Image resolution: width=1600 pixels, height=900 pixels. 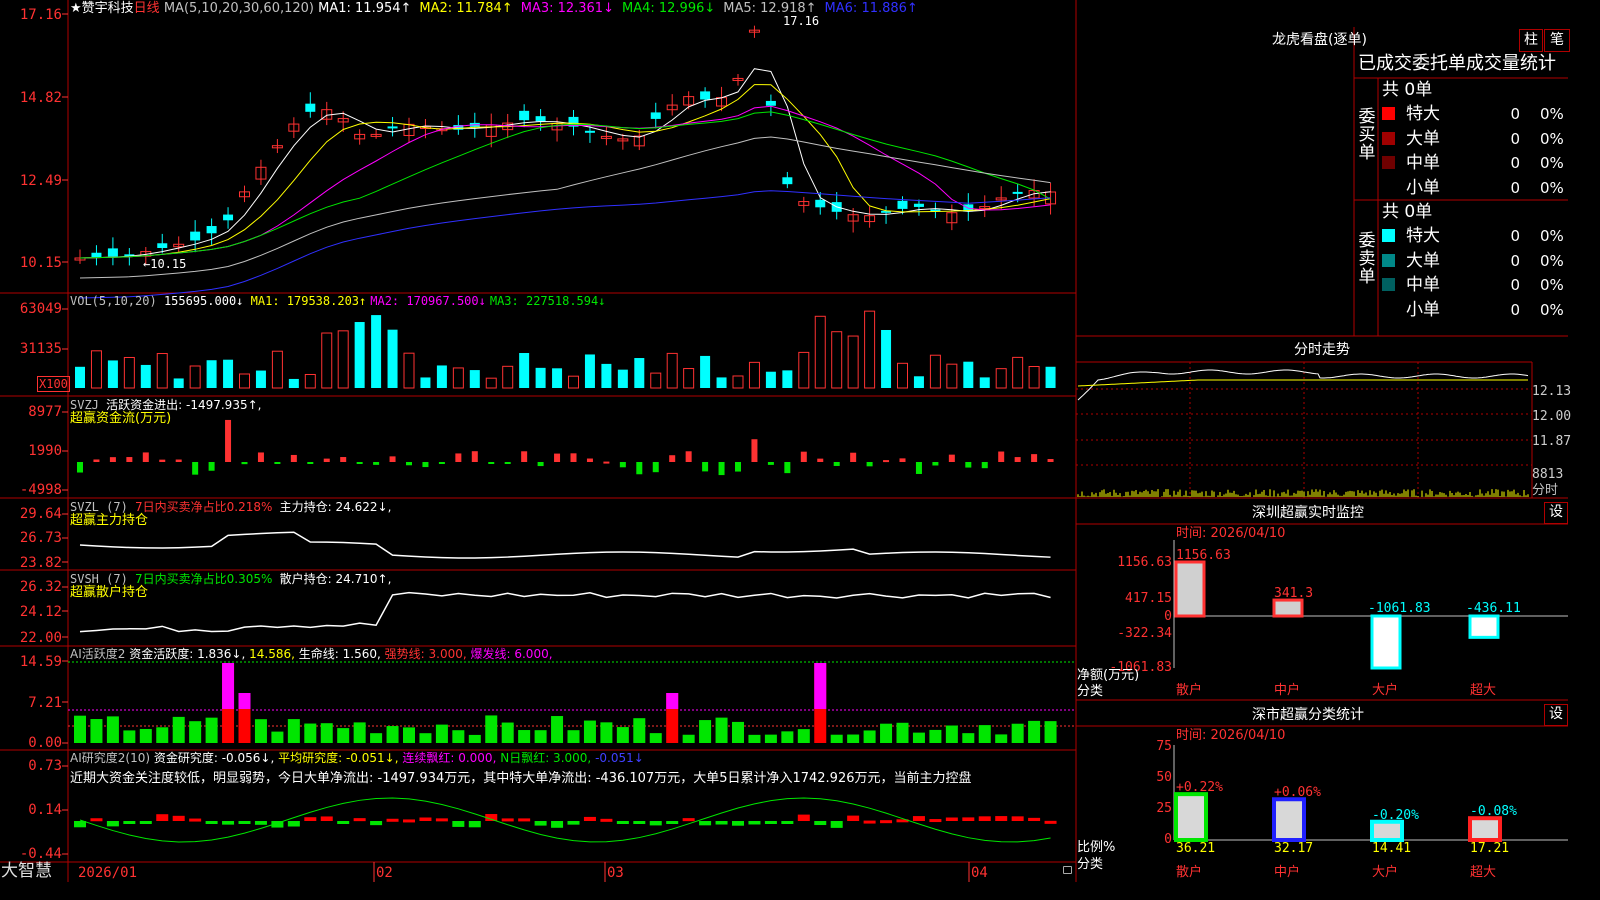 I want to click on sz-monitor-tick-2: 417.15, so click(x=1148, y=598).